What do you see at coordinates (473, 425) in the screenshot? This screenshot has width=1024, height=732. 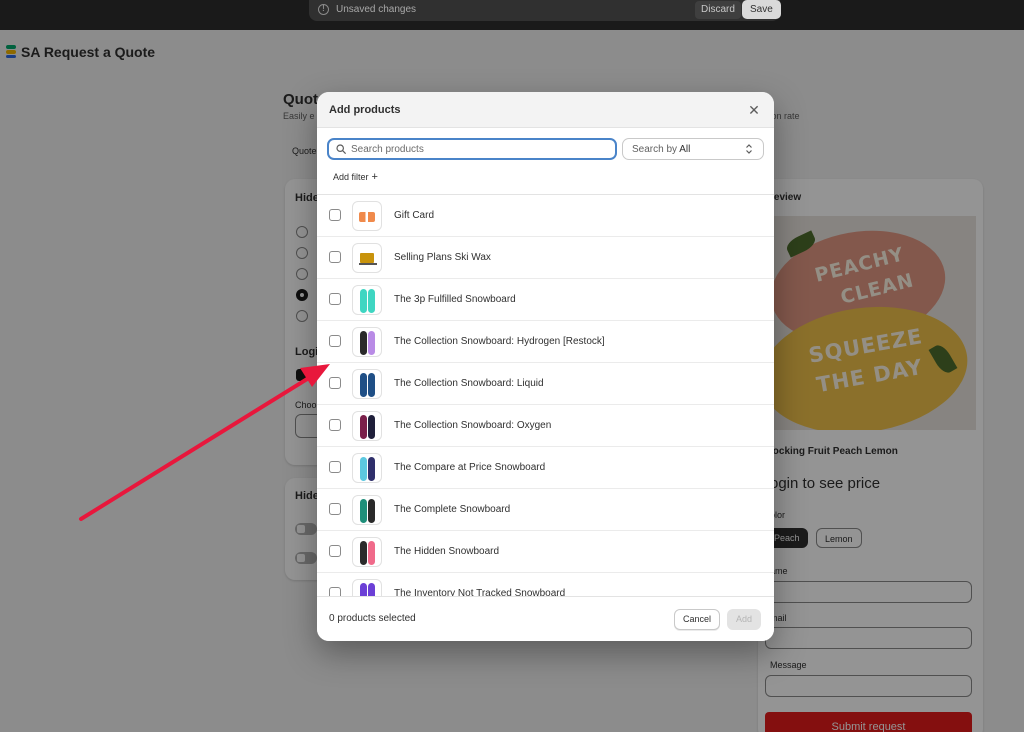 I see `product-name: The Collection Snowboard: Oxygen` at bounding box center [473, 425].